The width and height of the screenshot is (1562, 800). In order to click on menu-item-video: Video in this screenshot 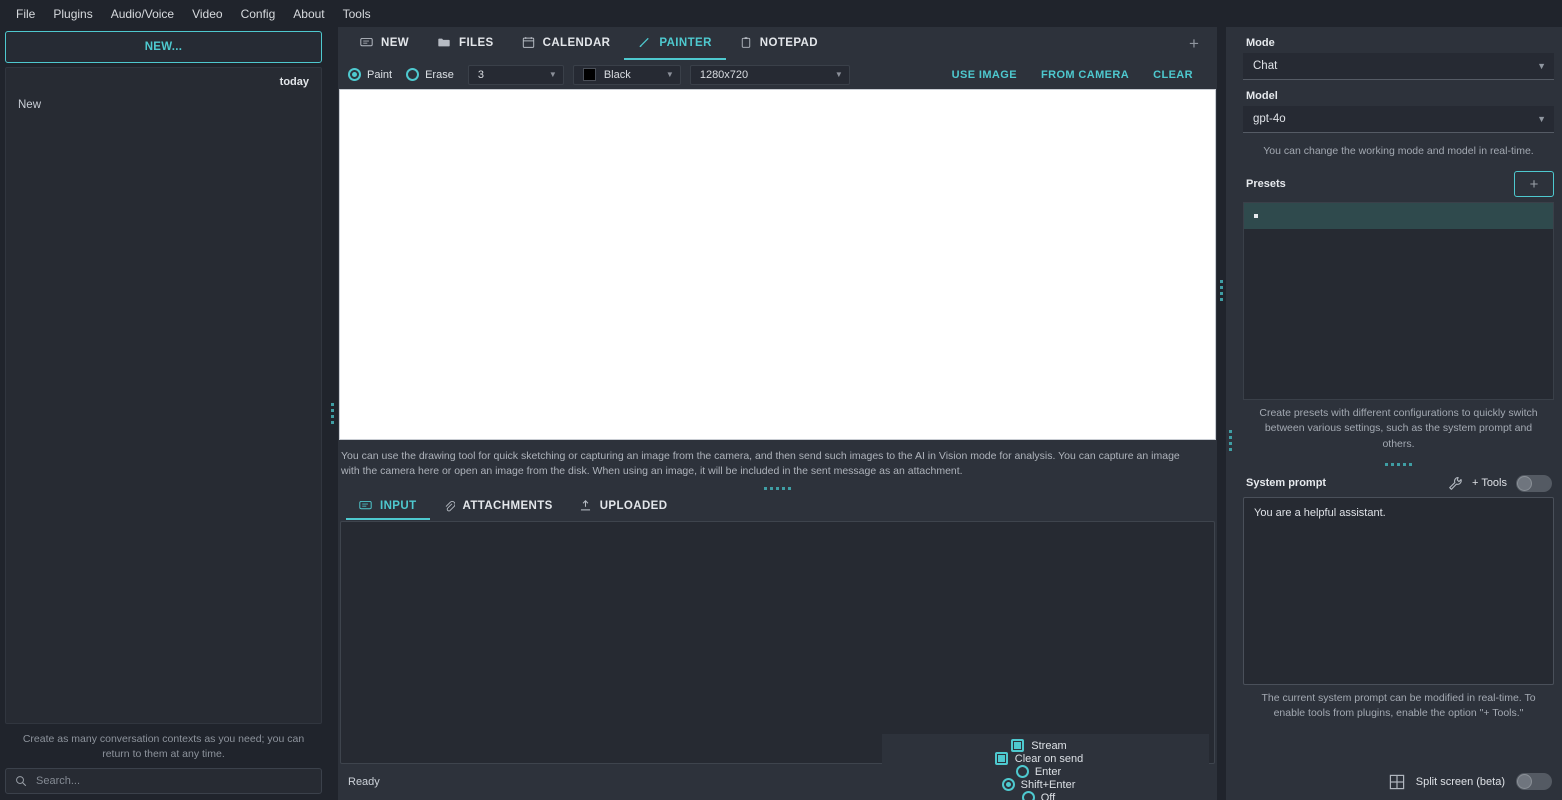, I will do `click(207, 14)`.